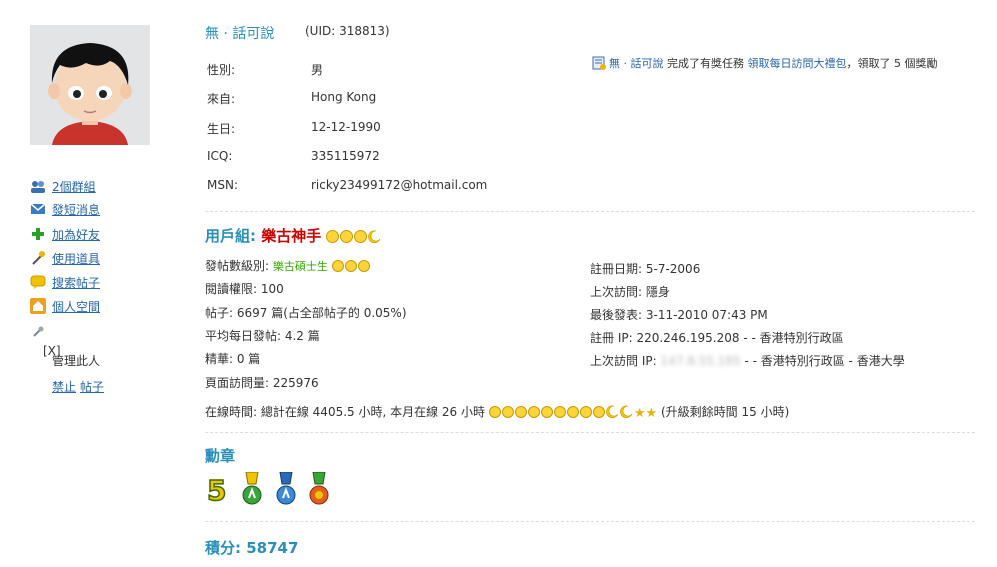  I want to click on activity-line: 無 · 話可說 完成了有獎任務 領取每日訪問大禮包，領取了 5 個獎勵, so click(792, 64).